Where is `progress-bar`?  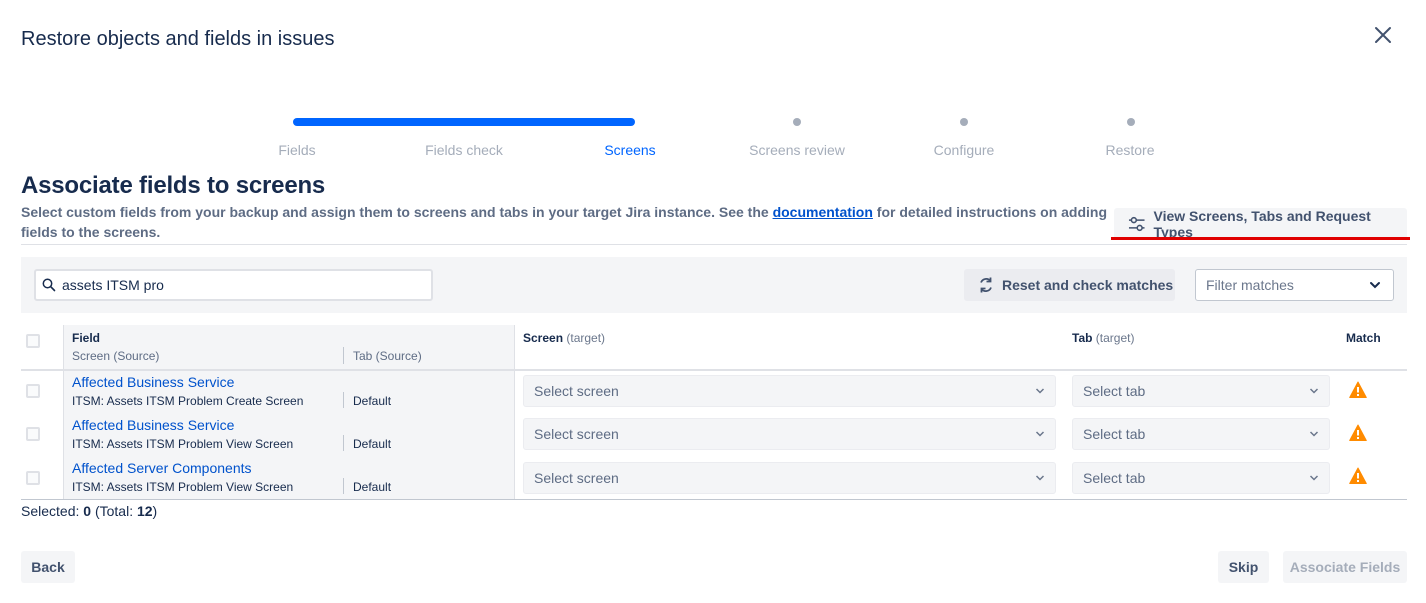 progress-bar is located at coordinates (464, 122).